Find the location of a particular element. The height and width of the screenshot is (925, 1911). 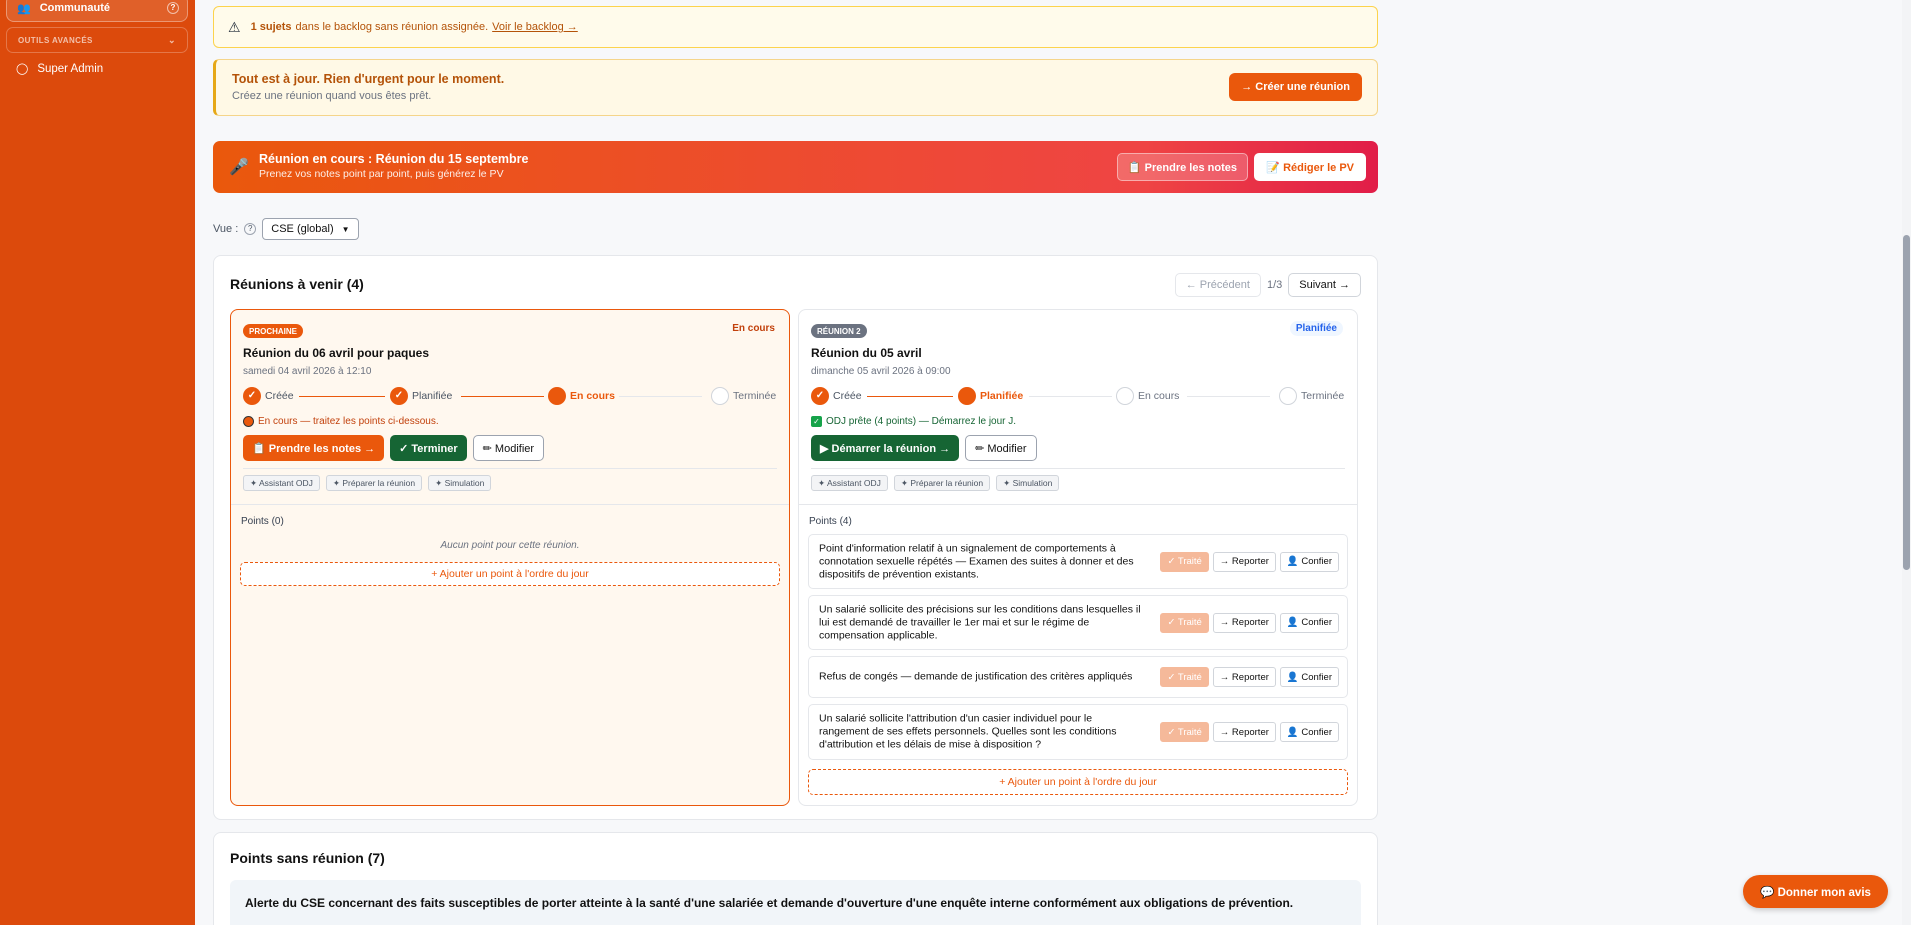

view-filter: Vue : ? CSE (global) ▼ is located at coordinates (286, 229).